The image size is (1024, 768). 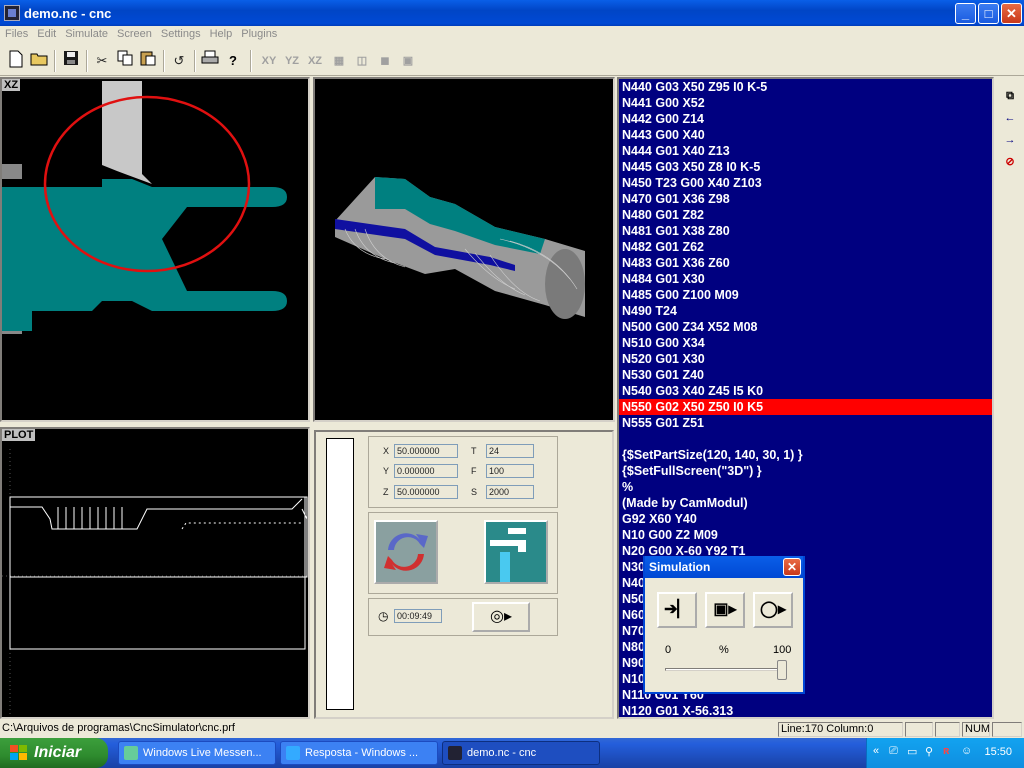 What do you see at coordinates (912, 751) in the screenshot?
I see `monitor-icon: ▭` at bounding box center [912, 751].